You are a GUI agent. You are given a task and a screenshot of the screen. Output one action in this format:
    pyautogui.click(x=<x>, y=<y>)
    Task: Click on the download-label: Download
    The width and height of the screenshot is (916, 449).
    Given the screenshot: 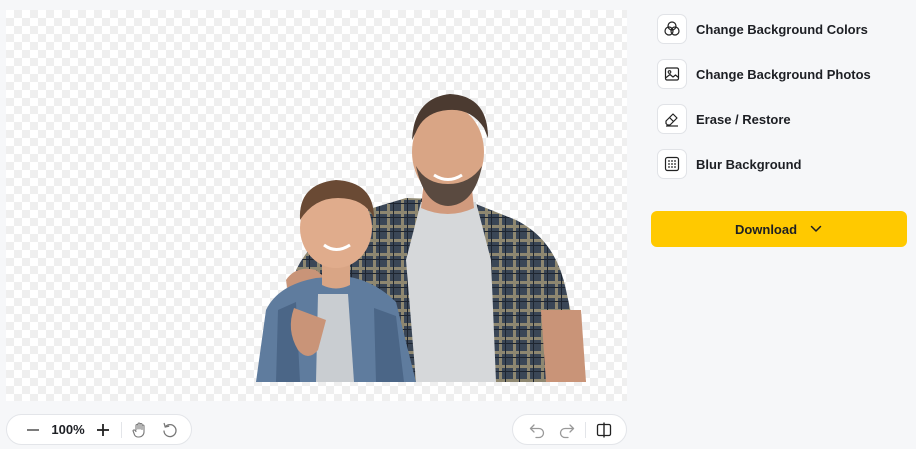 What is the action you would take?
    pyautogui.click(x=766, y=229)
    